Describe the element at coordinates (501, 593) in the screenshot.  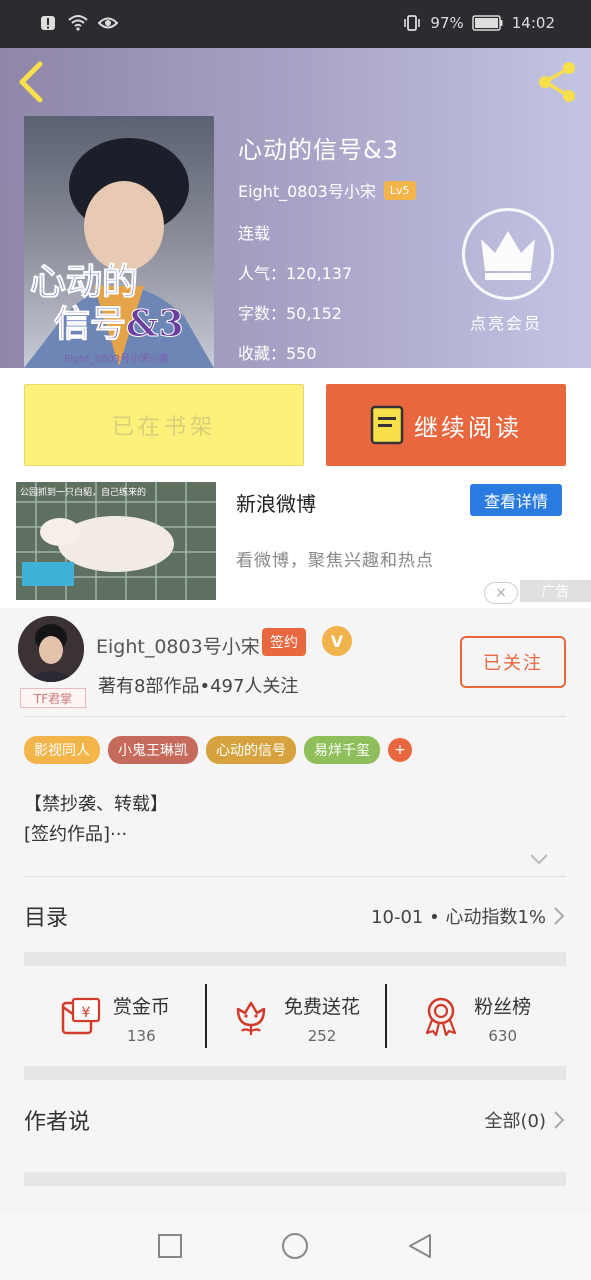
I see `ad-close-button: ×` at that location.